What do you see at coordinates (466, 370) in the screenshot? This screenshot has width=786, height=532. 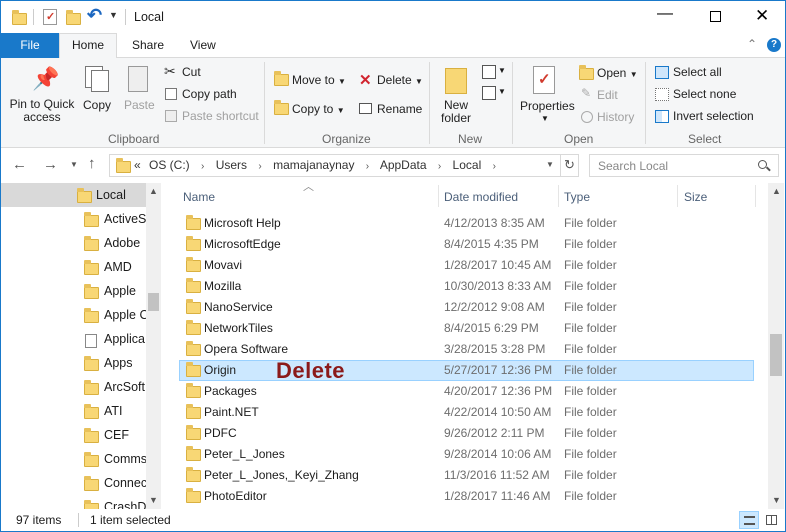 I see `table-row-selected: Origin 5/27/2017 12:36 PM File folder` at bounding box center [466, 370].